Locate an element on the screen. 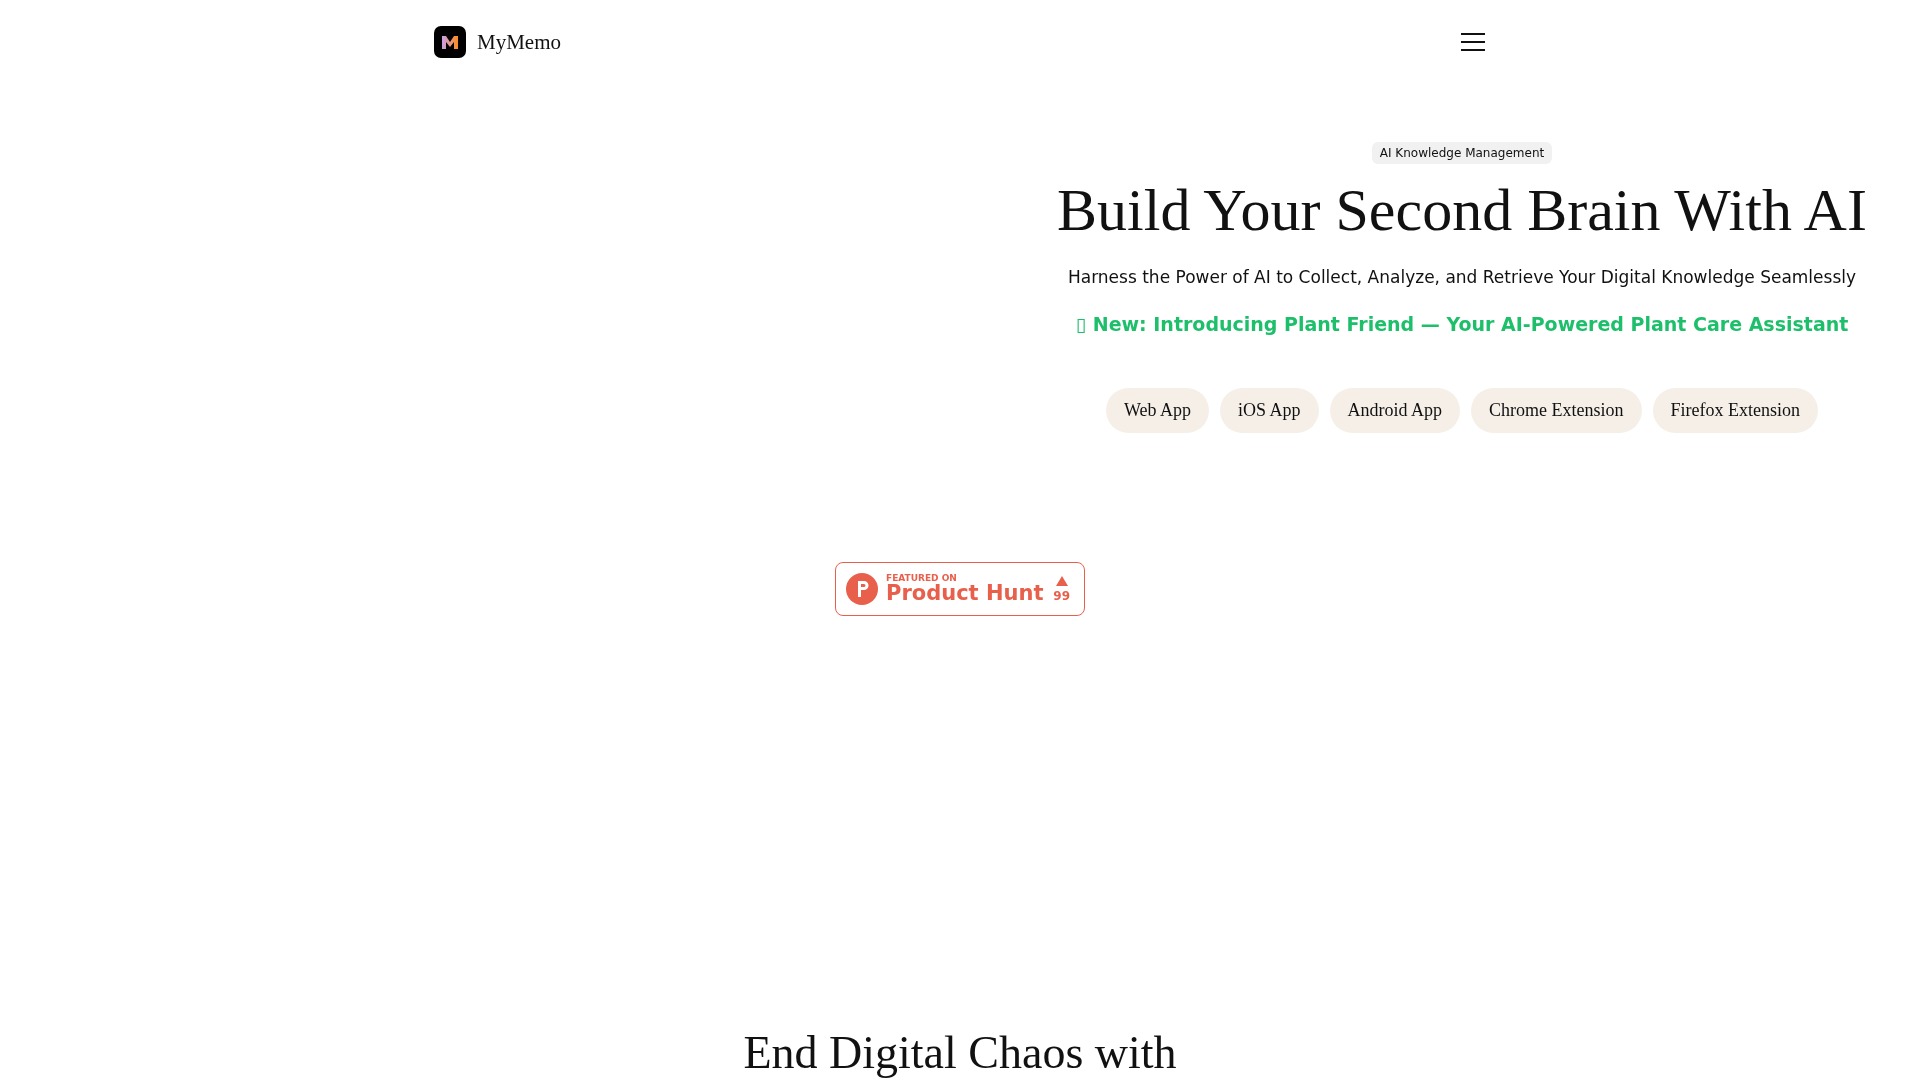 This screenshot has width=1920, height=1080. platform-button: Firefox Extension is located at coordinates (1735, 410).